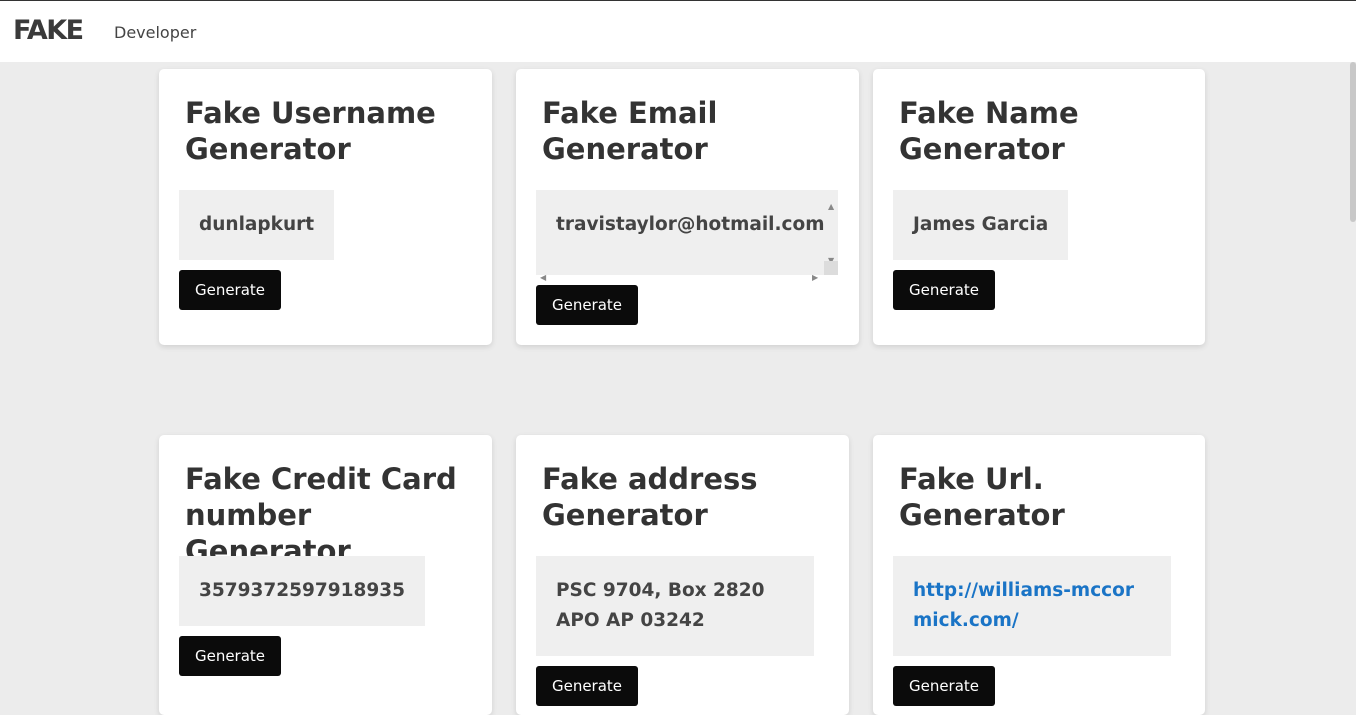 The image size is (1356, 715). What do you see at coordinates (831, 207) in the screenshot?
I see `scroll-up-icon: ▲` at bounding box center [831, 207].